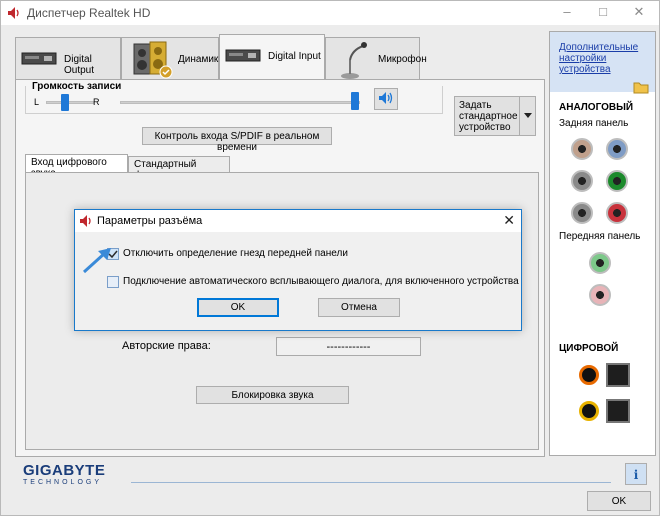 This screenshot has width=660, height=516. I want to click on minimize-button: –, so click(567, 13).